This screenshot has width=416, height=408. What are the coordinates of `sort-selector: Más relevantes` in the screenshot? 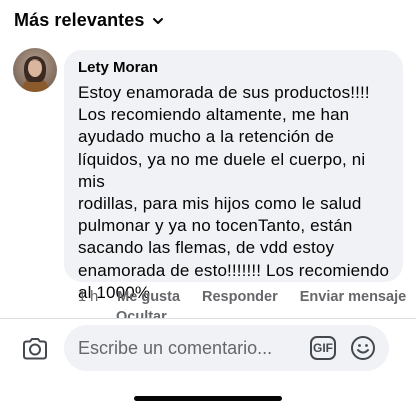 It's located at (89, 20).